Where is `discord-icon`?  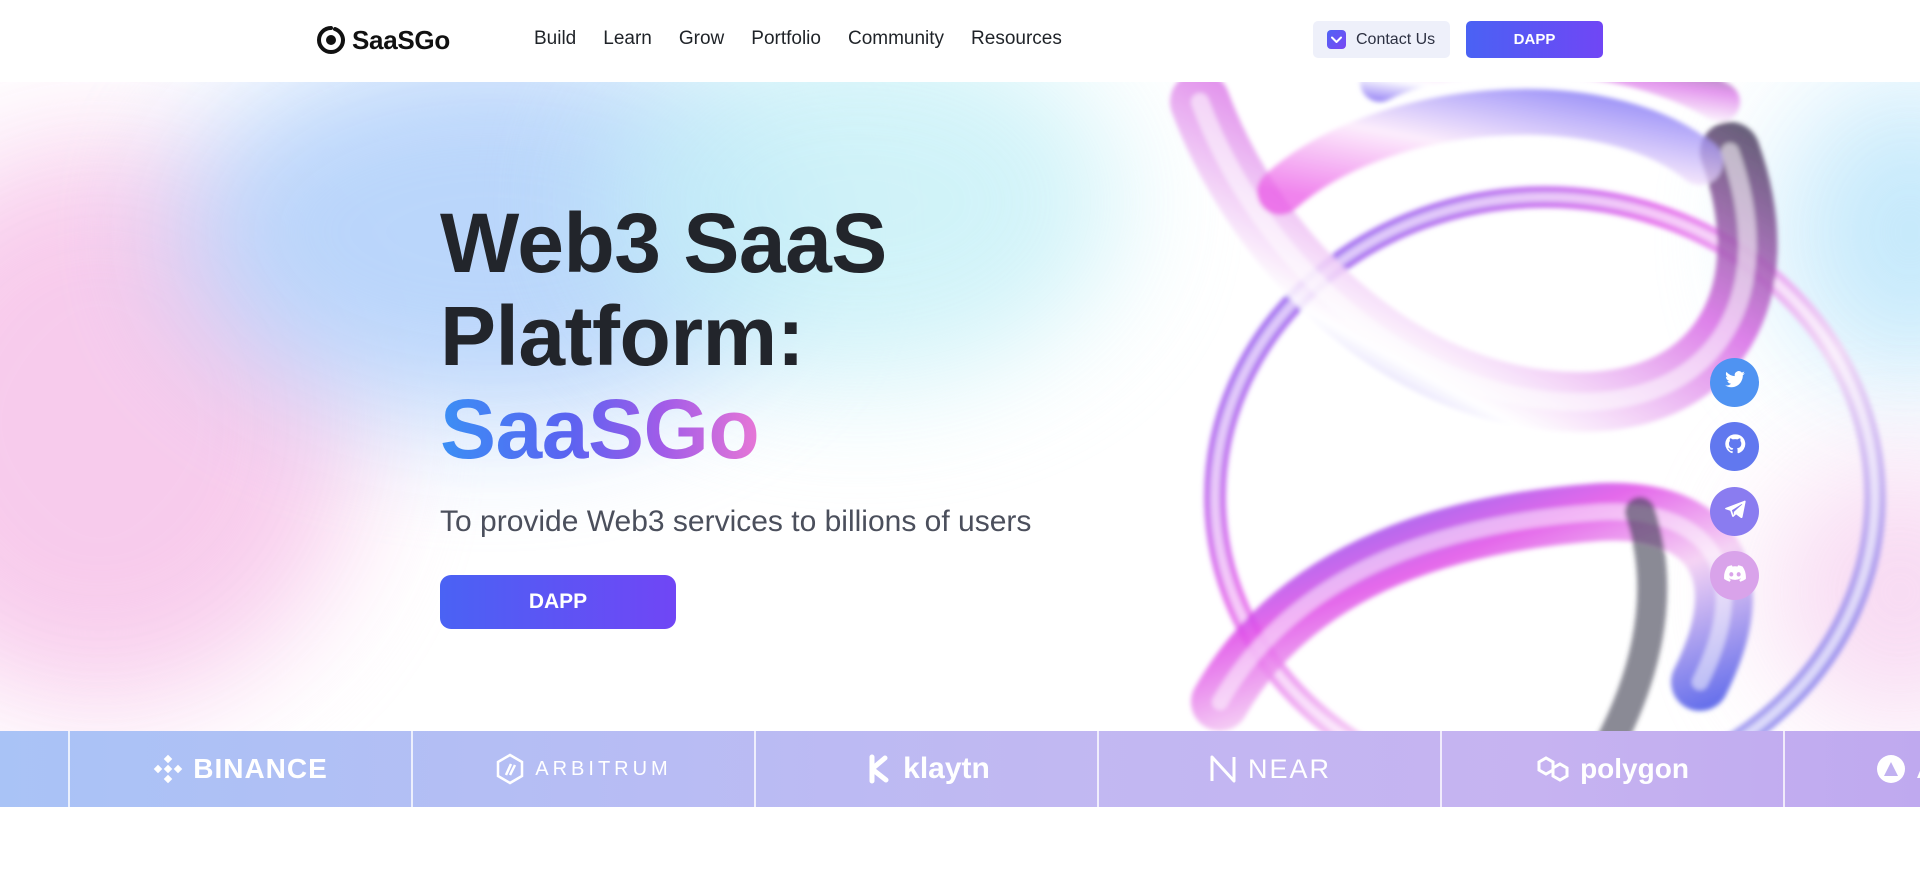 discord-icon is located at coordinates (1734, 575).